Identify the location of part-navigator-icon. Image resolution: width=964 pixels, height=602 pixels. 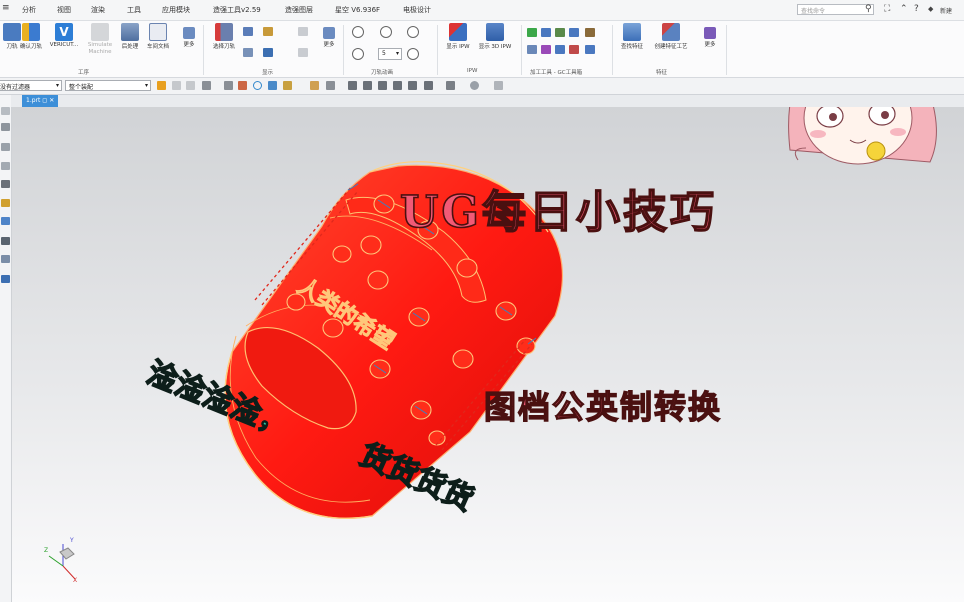
(5, 111).